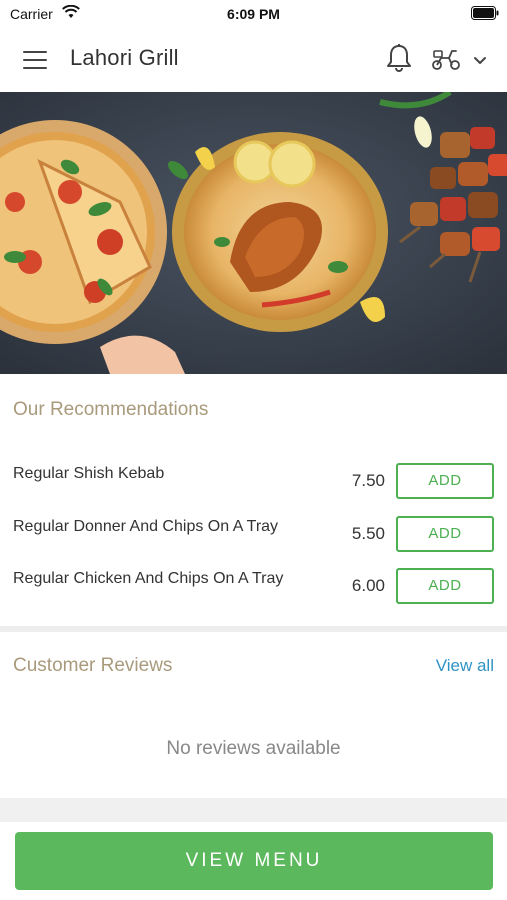 This screenshot has width=507, height=900. Describe the element at coordinates (465, 666) in the screenshot. I see `view-all-link: View all` at that location.